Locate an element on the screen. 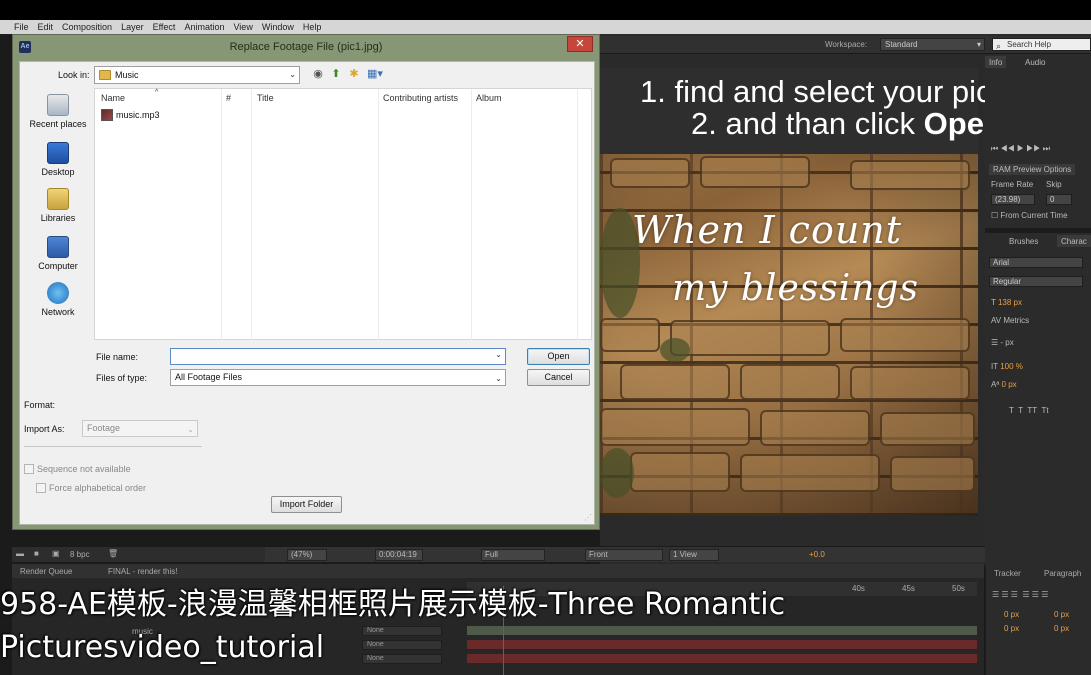 The height and width of the screenshot is (675, 1091). baseline-shift-field: Aª 0 px is located at coordinates (1004, 384).